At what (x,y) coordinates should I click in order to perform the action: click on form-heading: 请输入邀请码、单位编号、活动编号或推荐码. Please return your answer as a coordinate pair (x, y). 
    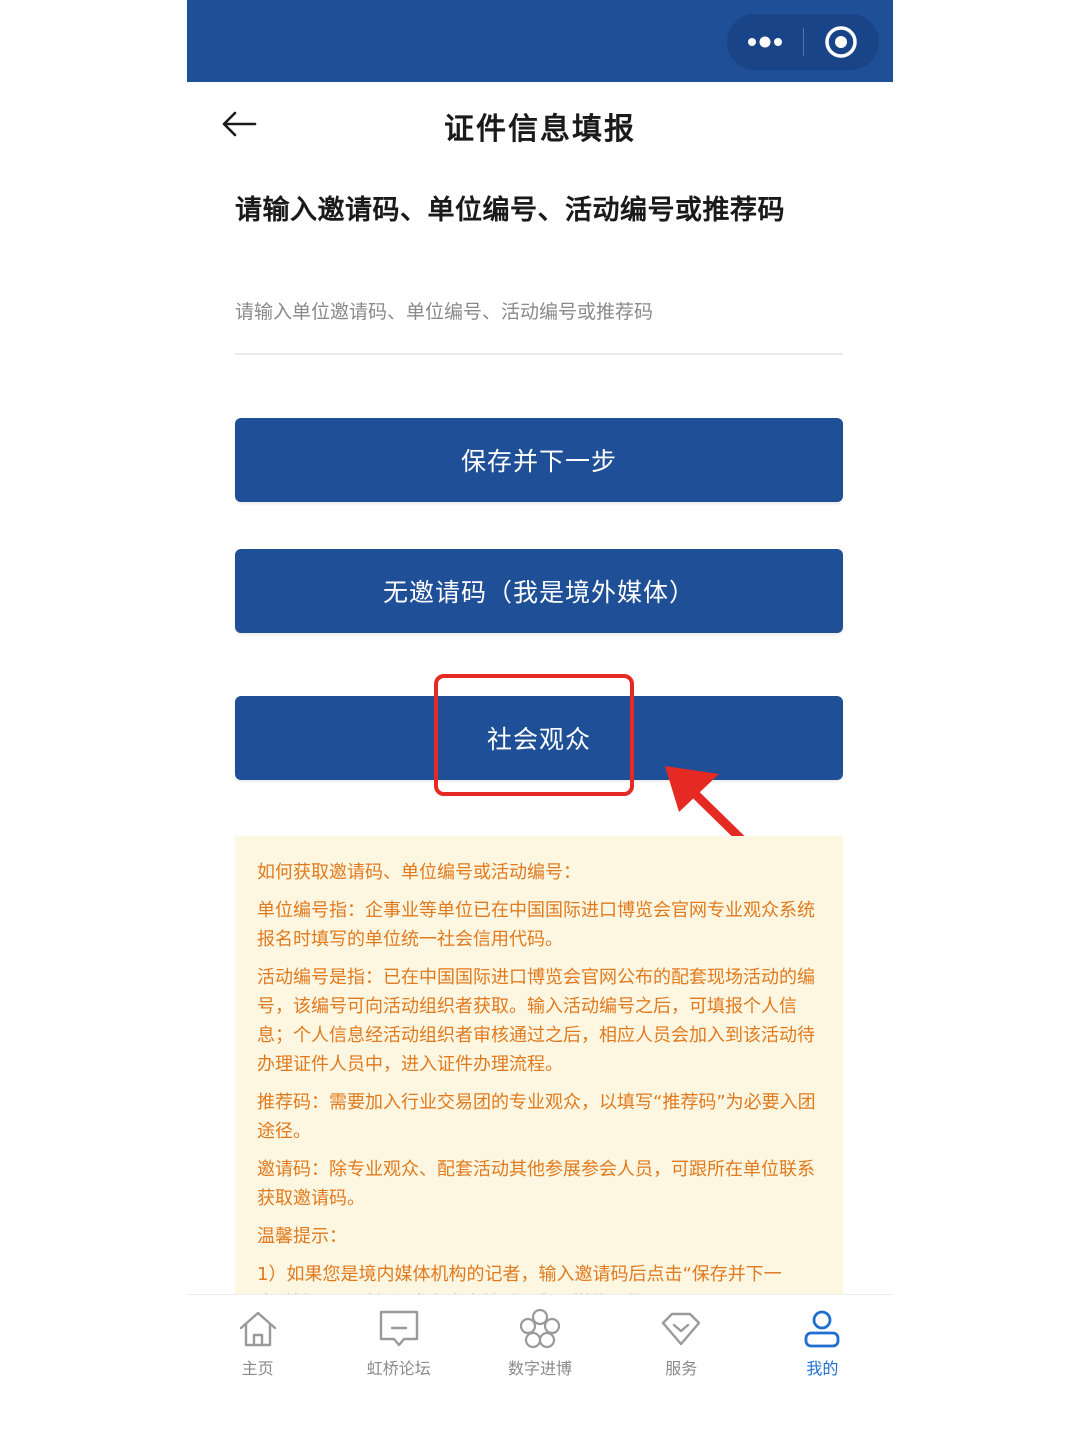
    Looking at the image, I should click on (510, 210).